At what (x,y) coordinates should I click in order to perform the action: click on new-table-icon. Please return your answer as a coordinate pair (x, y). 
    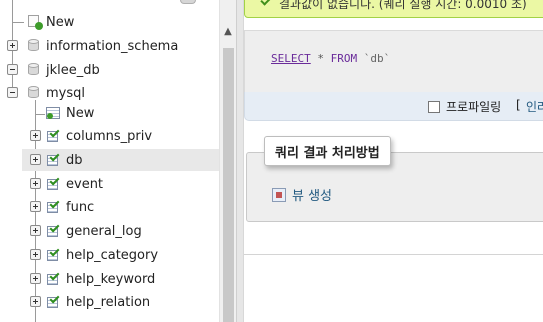
    Looking at the image, I should click on (54, 113).